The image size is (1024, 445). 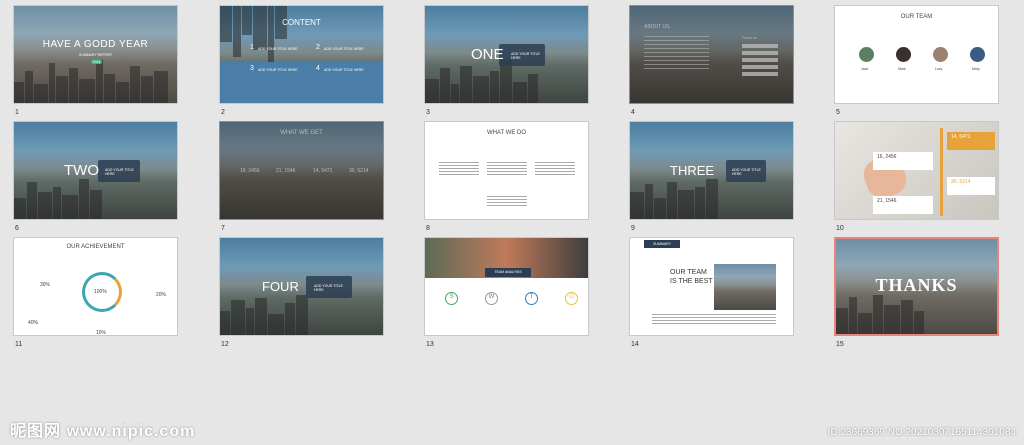 I want to click on member-name: Mary, so click(x=976, y=69).